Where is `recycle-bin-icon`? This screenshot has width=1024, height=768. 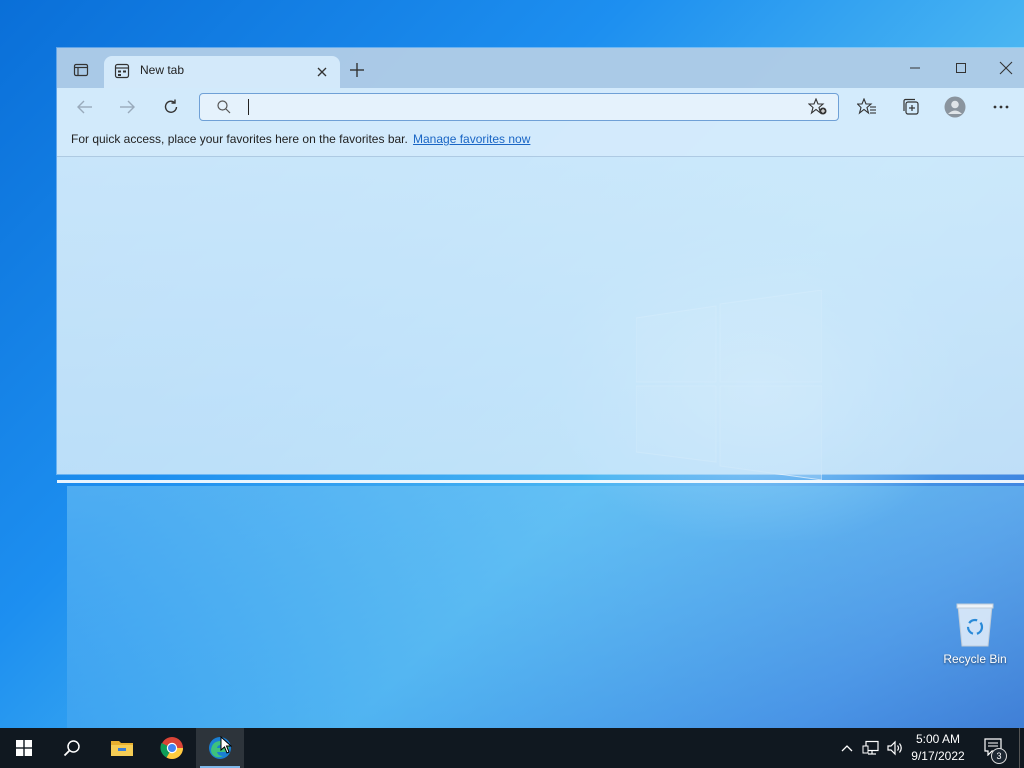
recycle-bin-icon is located at coordinates (975, 625).